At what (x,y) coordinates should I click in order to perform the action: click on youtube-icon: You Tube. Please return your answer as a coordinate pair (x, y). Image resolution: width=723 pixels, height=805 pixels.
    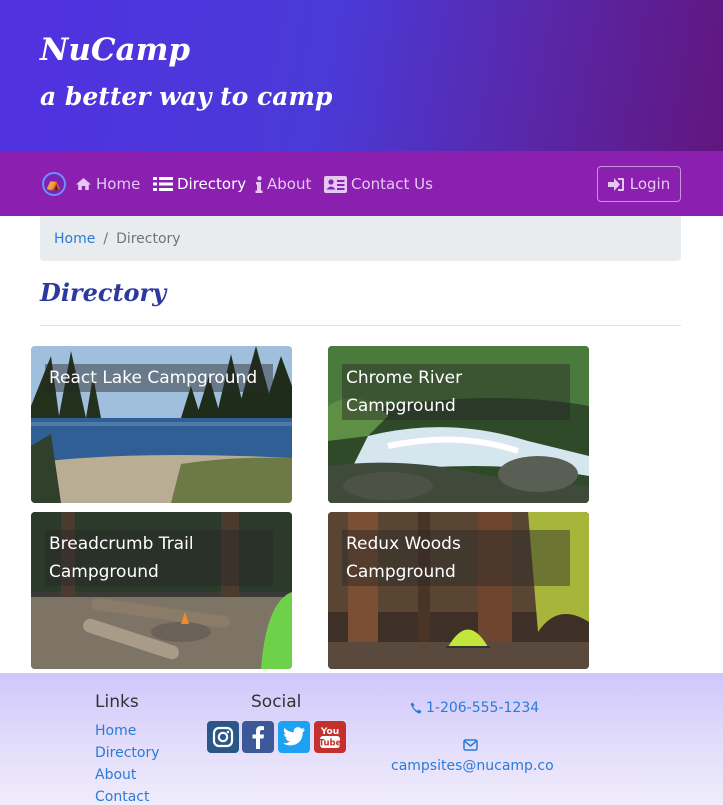
    Looking at the image, I should click on (330, 737).